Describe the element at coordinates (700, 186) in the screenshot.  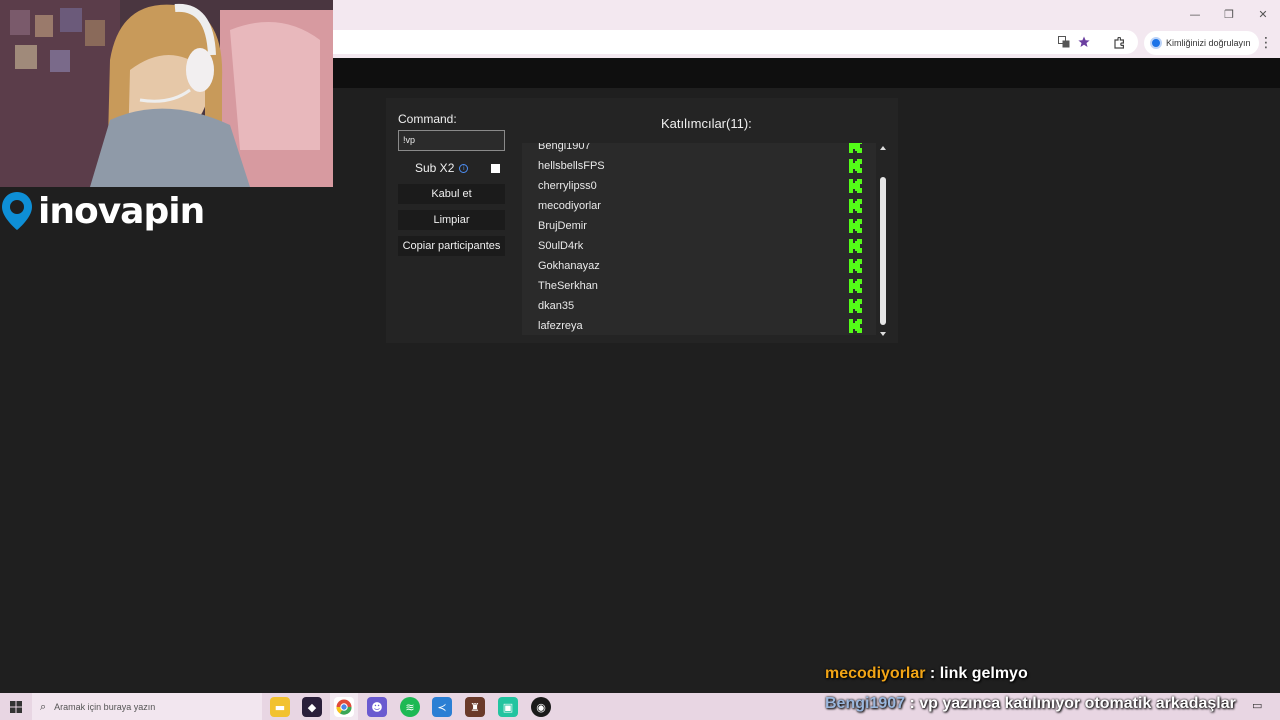
I see `list-item: cherrylipss0` at that location.